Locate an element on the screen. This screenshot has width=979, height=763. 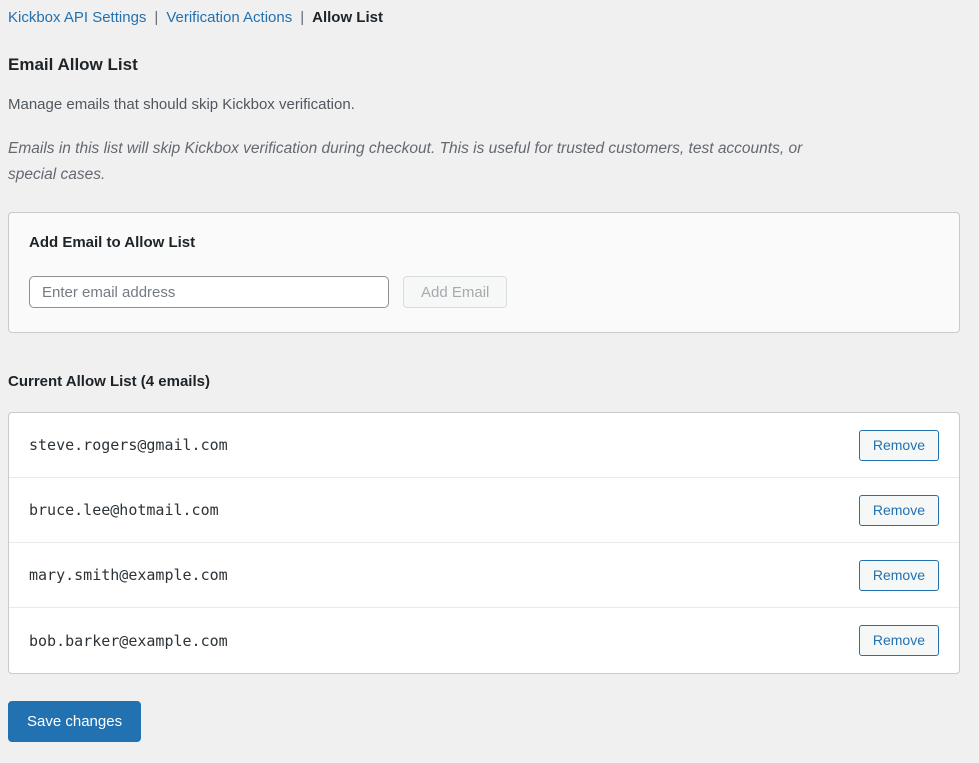
page-title: Email Allow List is located at coordinates (73, 64).